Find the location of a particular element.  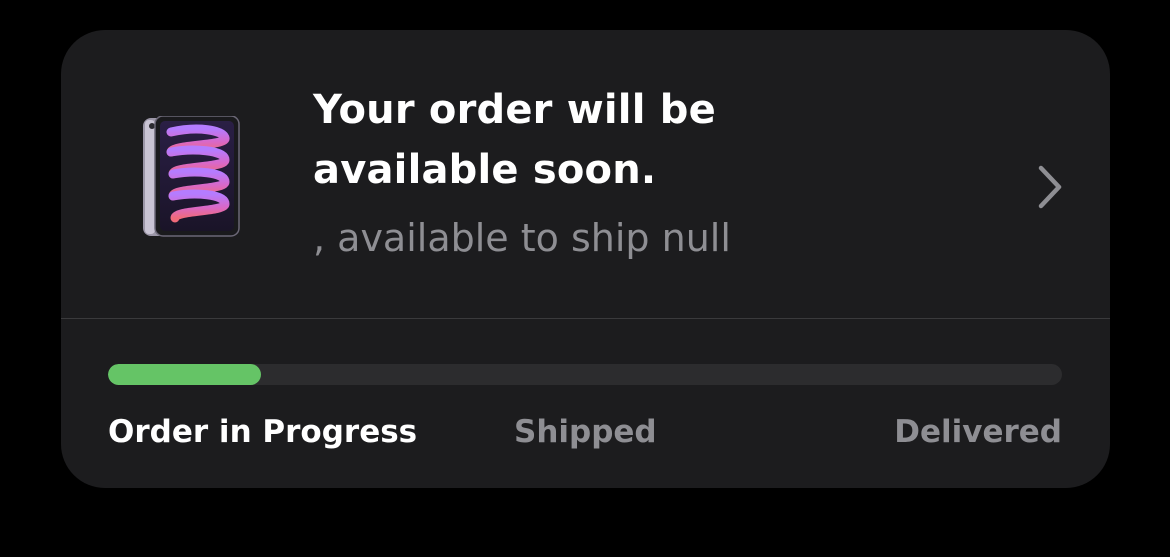

stage-delivered: Delivered is located at coordinates (978, 432).